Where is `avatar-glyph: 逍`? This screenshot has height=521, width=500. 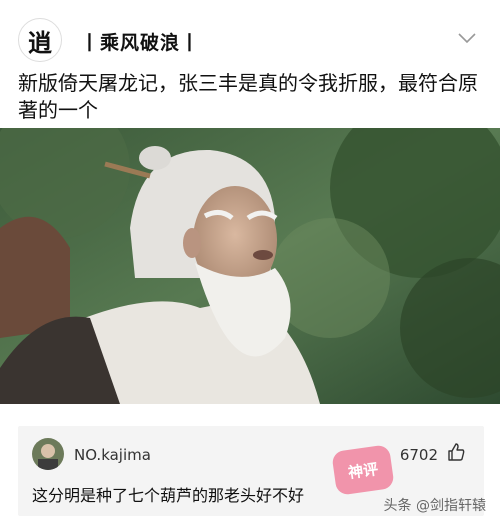
avatar-glyph: 逍 is located at coordinates (40, 42).